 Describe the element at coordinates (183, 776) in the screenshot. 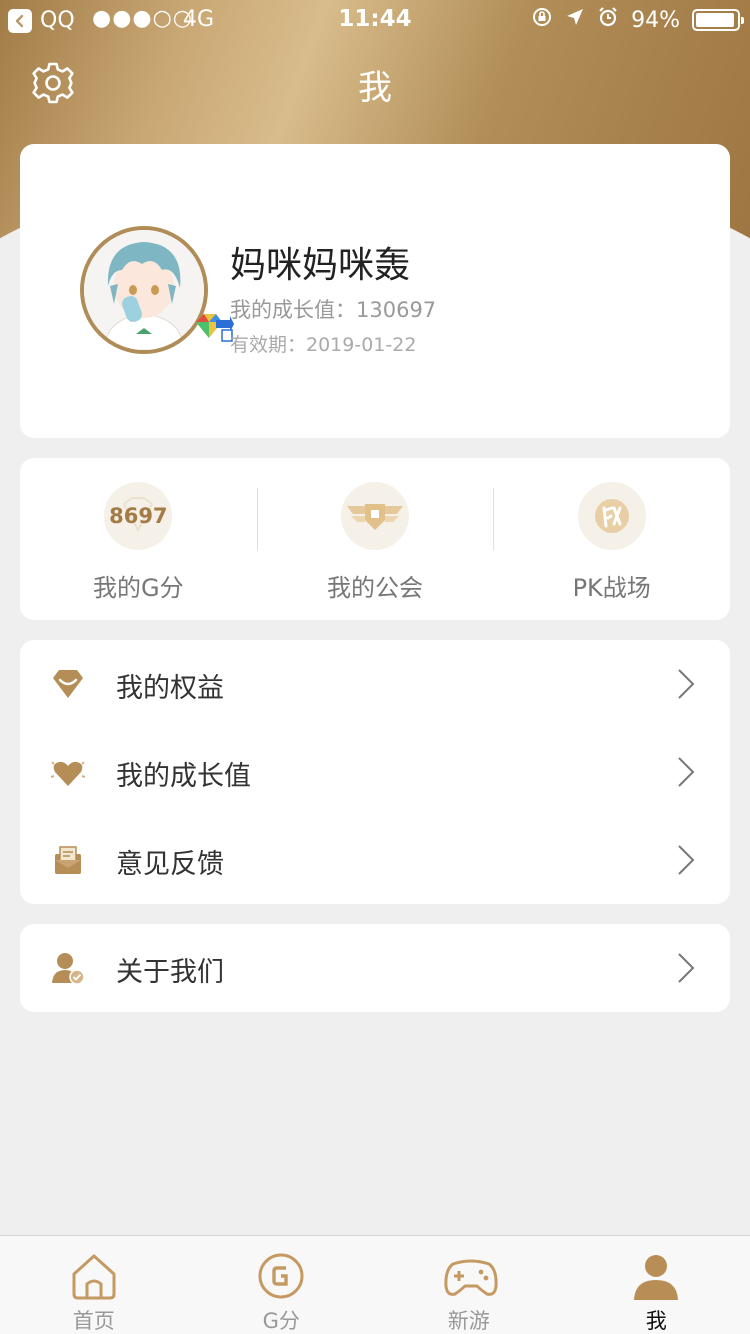

I see `menu-item-label: 我的成长值` at that location.